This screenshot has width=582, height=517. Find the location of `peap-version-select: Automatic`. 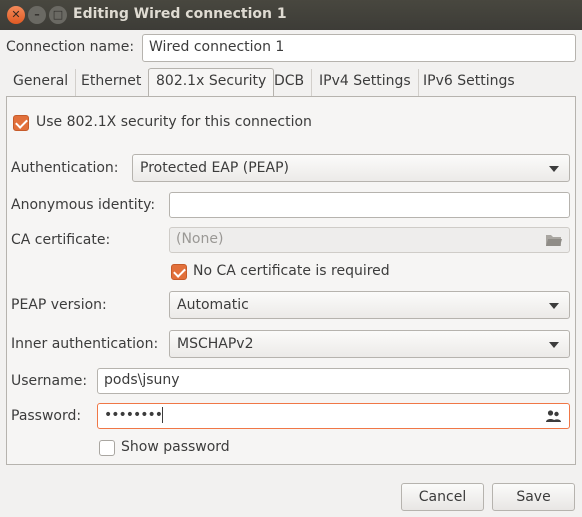

peap-version-select: Automatic is located at coordinates (369, 305).